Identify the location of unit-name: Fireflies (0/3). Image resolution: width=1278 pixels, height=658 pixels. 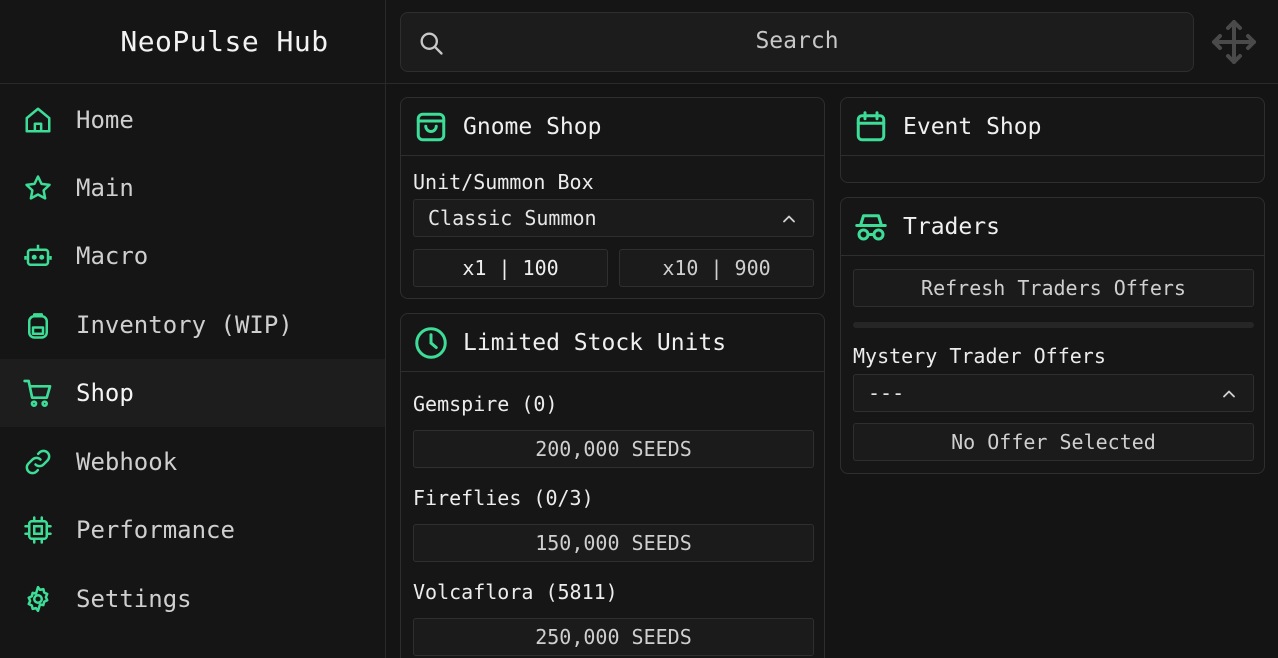
(503, 498).